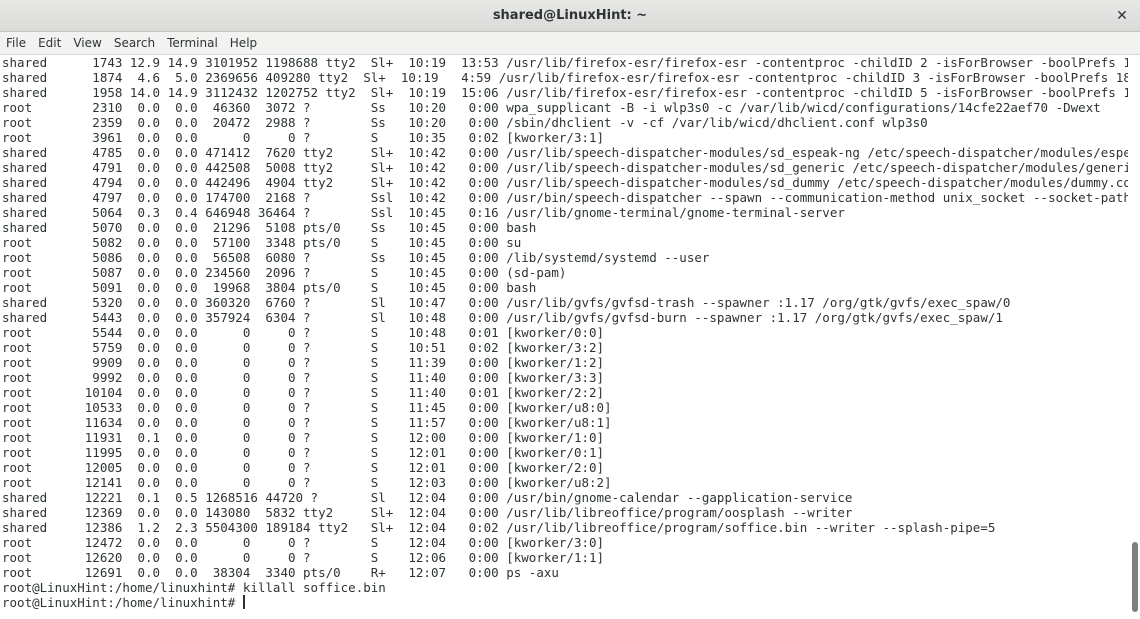 The height and width of the screenshot is (619, 1140). What do you see at coordinates (16, 43) in the screenshot?
I see `menu-file: File` at bounding box center [16, 43].